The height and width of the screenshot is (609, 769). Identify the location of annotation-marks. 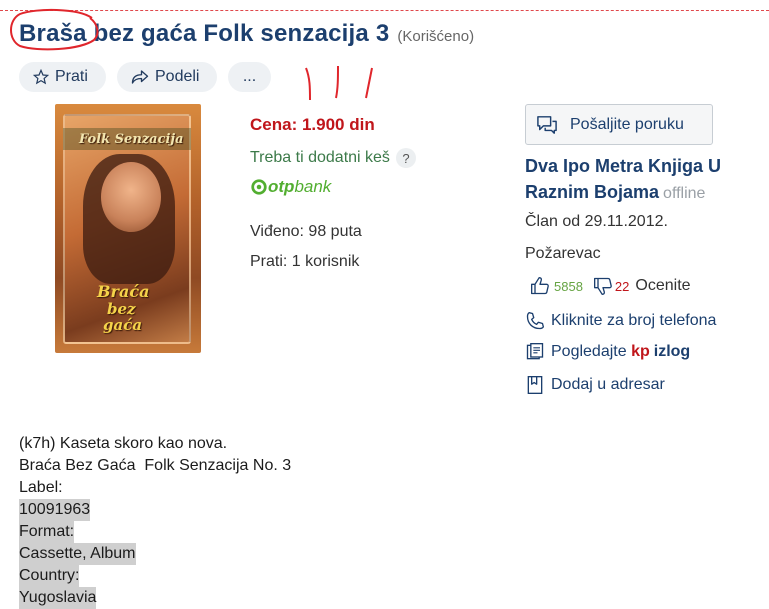
(339, 83).